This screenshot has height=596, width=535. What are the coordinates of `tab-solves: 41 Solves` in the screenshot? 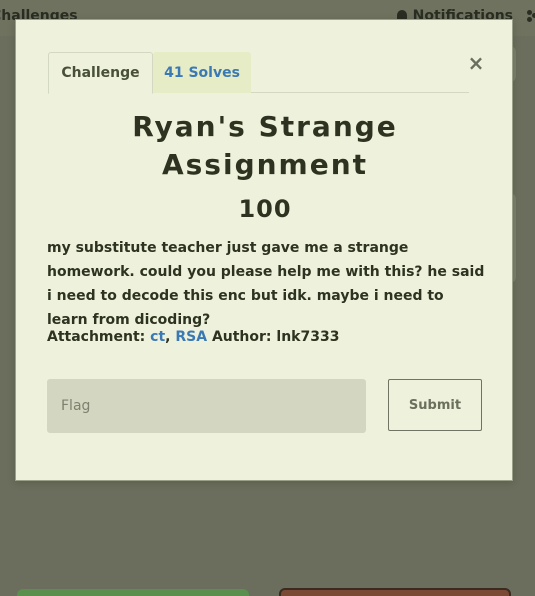 It's located at (202, 72).